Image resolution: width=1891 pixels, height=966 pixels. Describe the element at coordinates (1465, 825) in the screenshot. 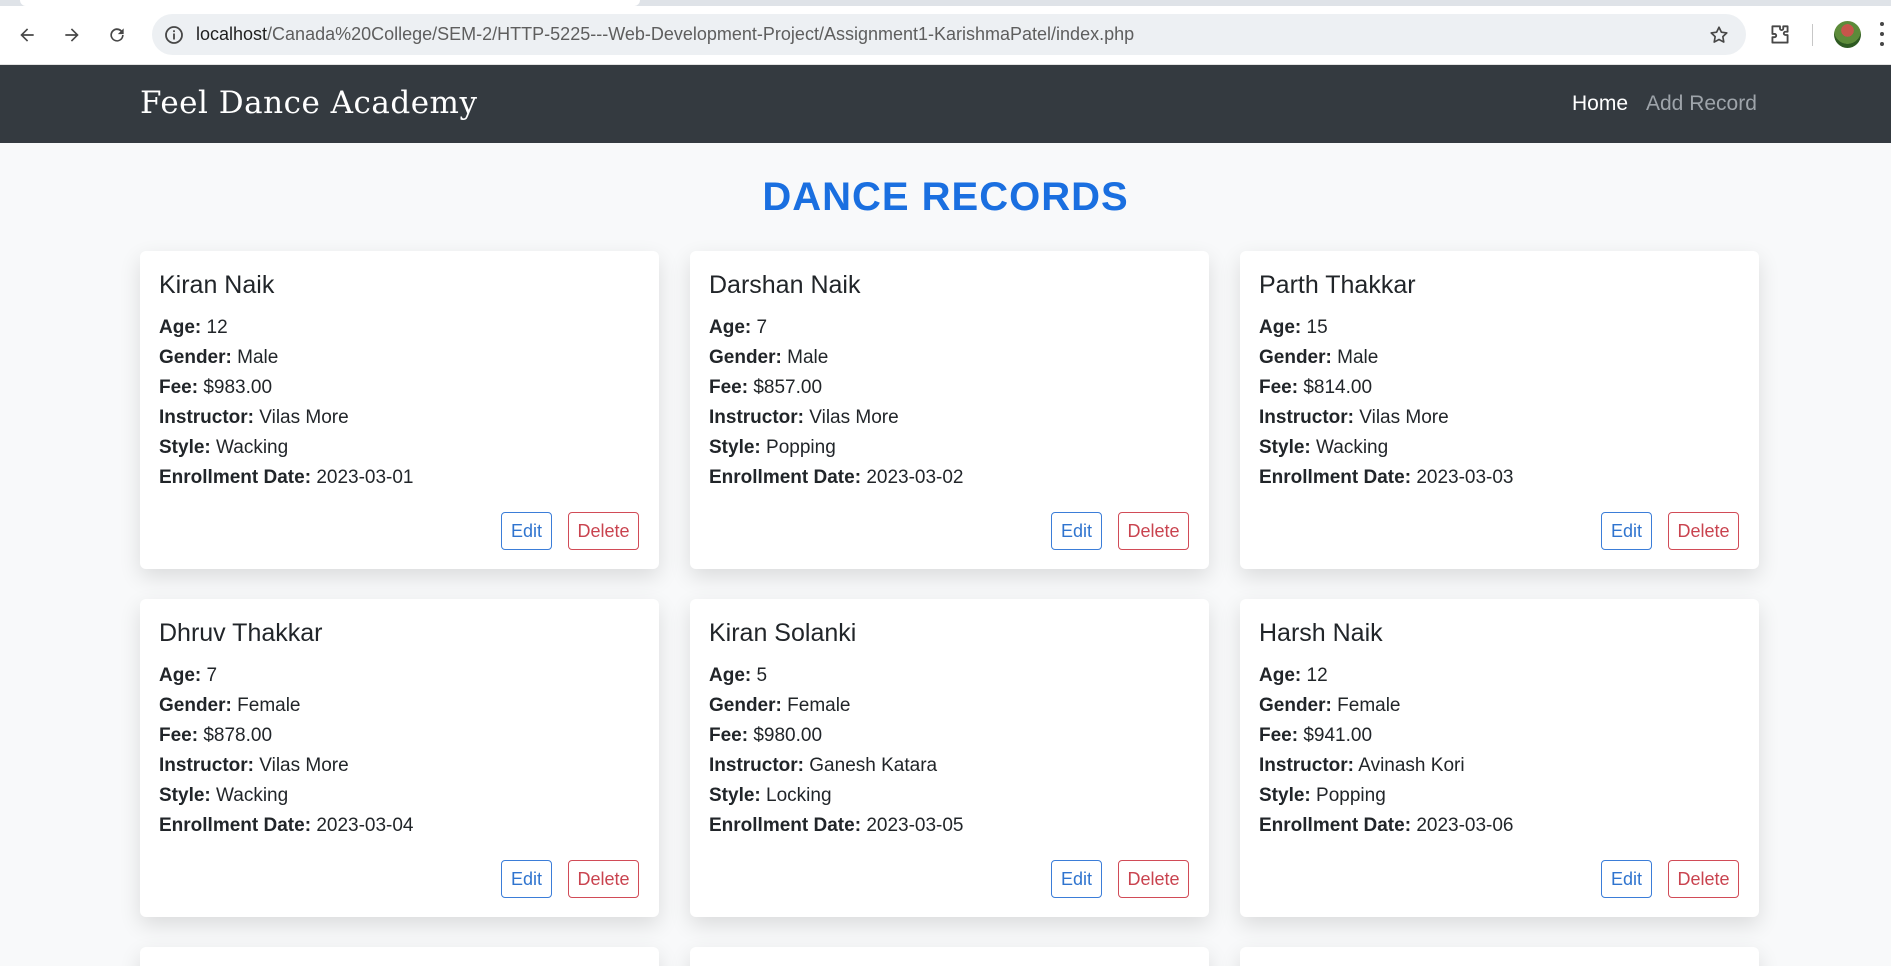

I see `enrollment-date-value: 2023-03-06` at that location.